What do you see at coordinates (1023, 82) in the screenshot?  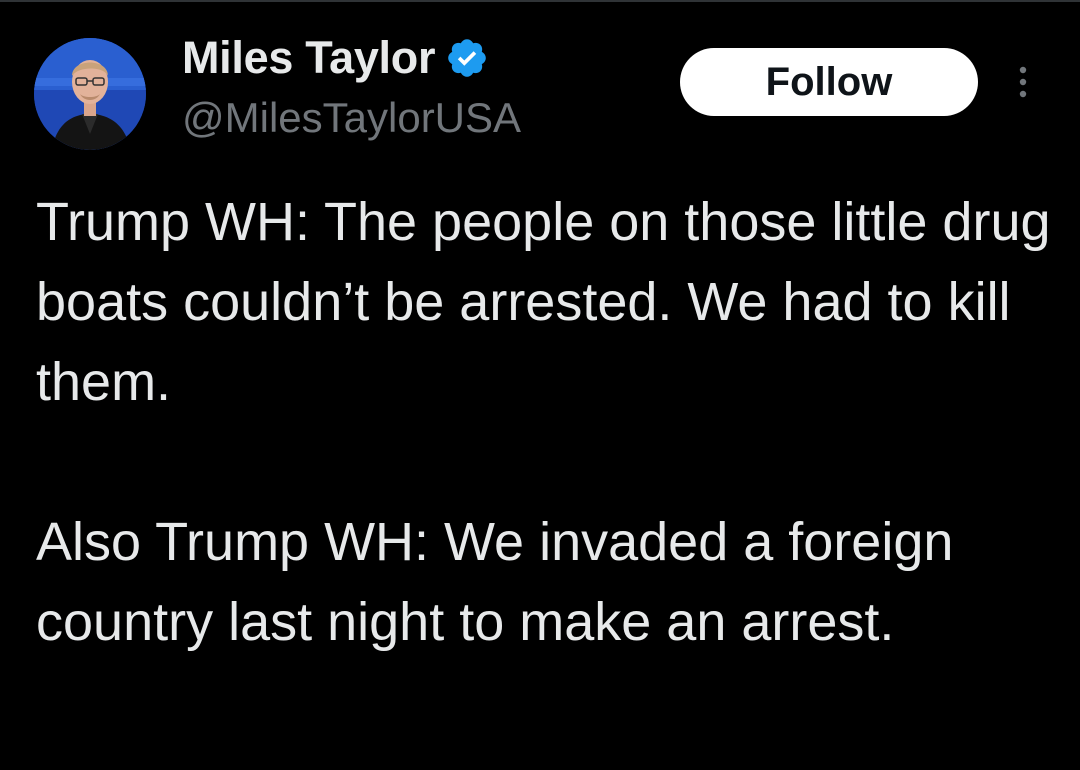 I see `more-vertical-icon` at bounding box center [1023, 82].